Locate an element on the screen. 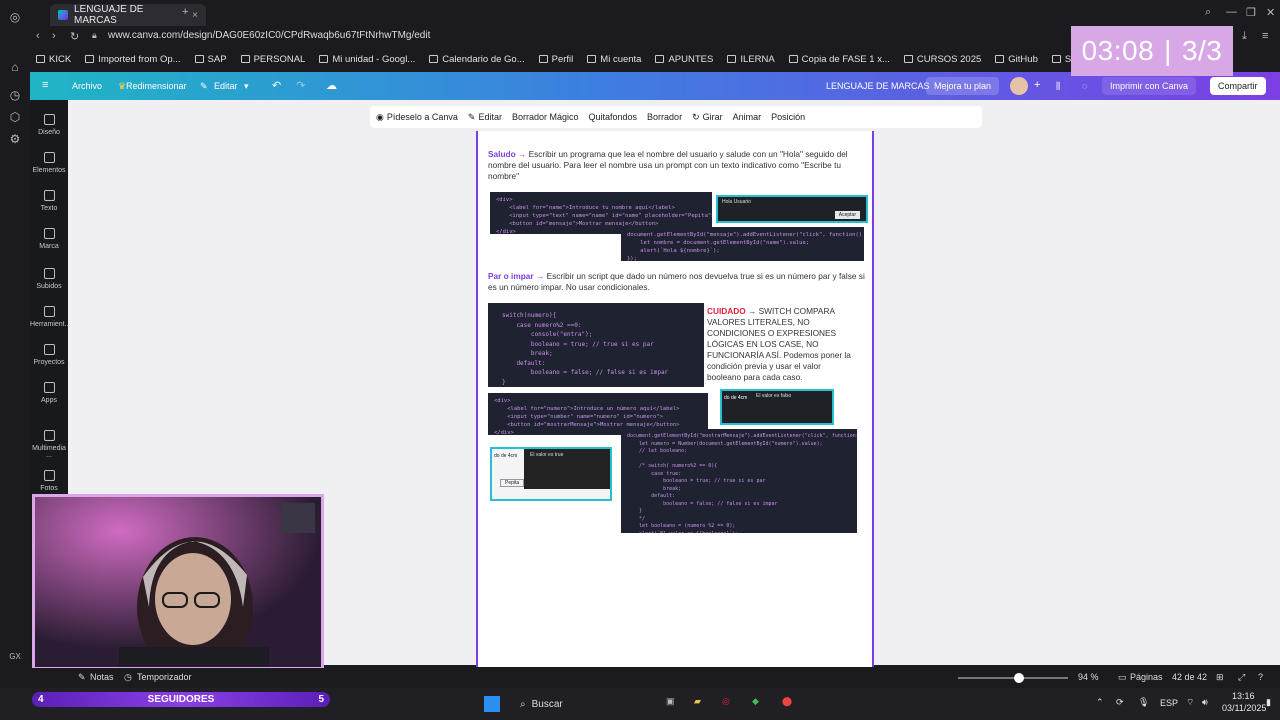 The height and width of the screenshot is (720, 1280). side-item-7: Apps is located at coordinates (49, 393).